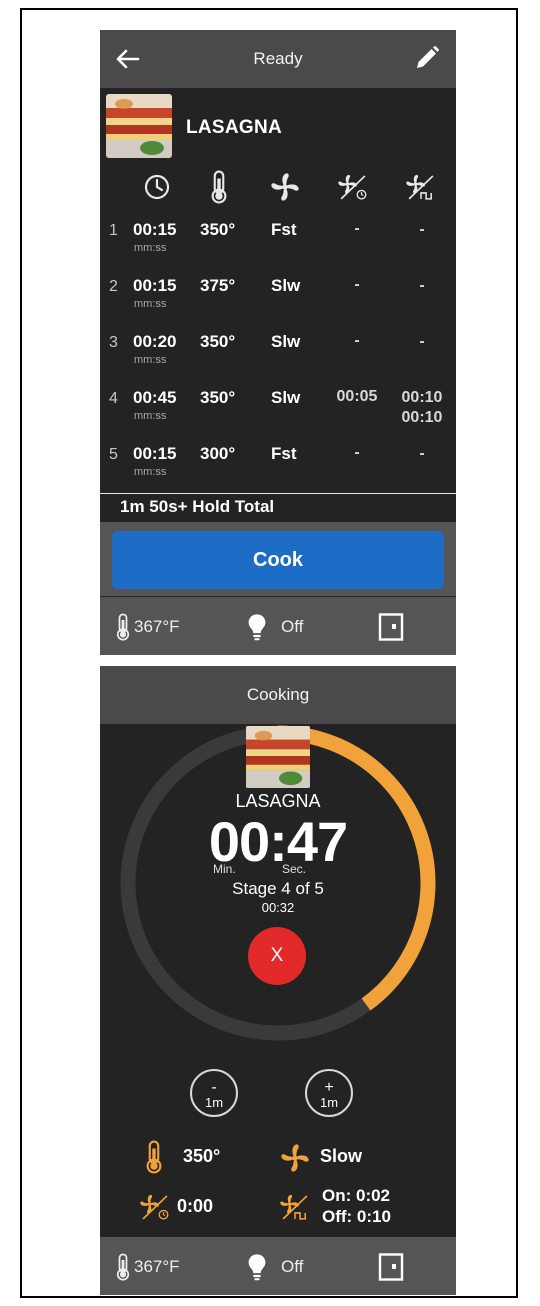 The image size is (540, 1306). Describe the element at coordinates (341, 1156) in the screenshot. I see `cooking-fan: Slow` at that location.